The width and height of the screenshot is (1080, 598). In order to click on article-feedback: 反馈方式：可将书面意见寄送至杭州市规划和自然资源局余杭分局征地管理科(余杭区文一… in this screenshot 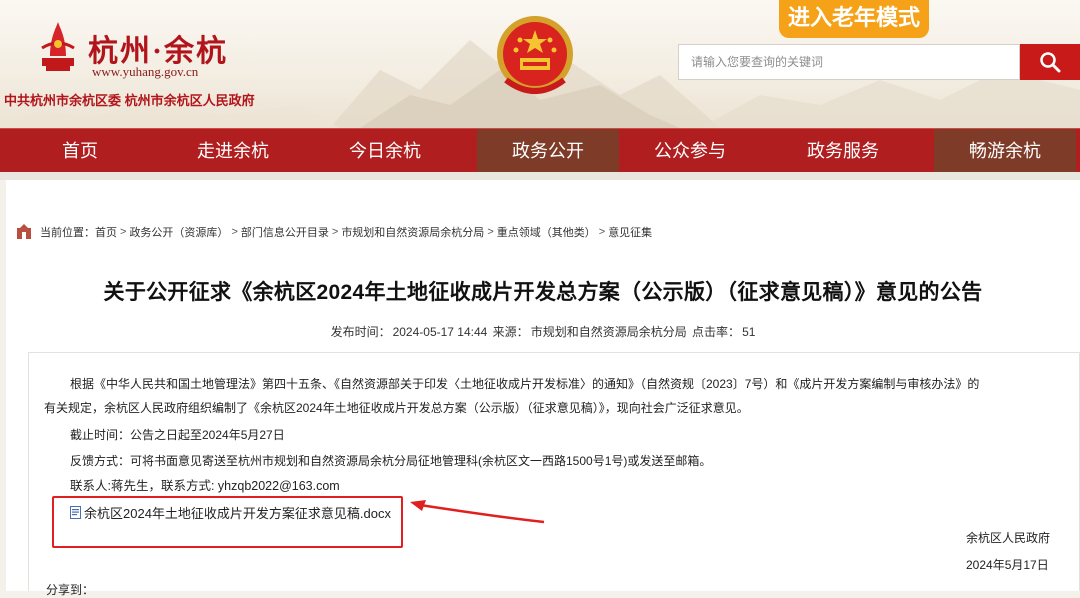, I will do `click(391, 461)`.